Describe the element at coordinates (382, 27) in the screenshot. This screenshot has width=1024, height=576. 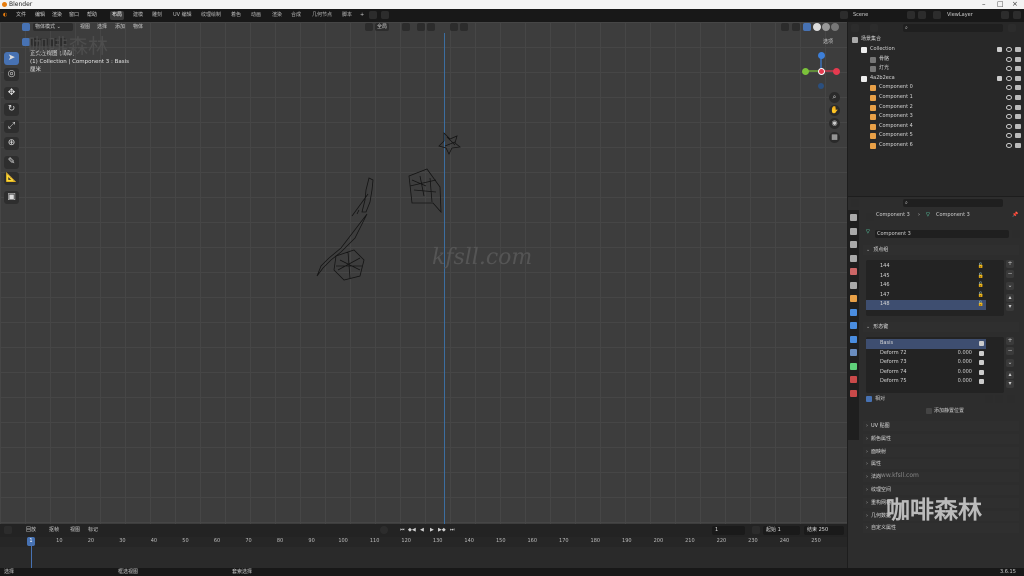
I see `transform-orientation-dropdown: 全局` at that location.